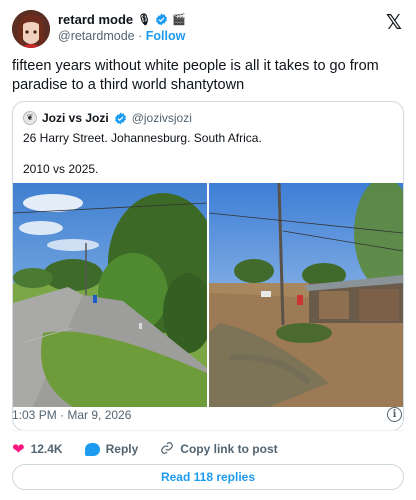  I want to click on quoted-text-years: 2010 vs 2025., so click(61, 169).